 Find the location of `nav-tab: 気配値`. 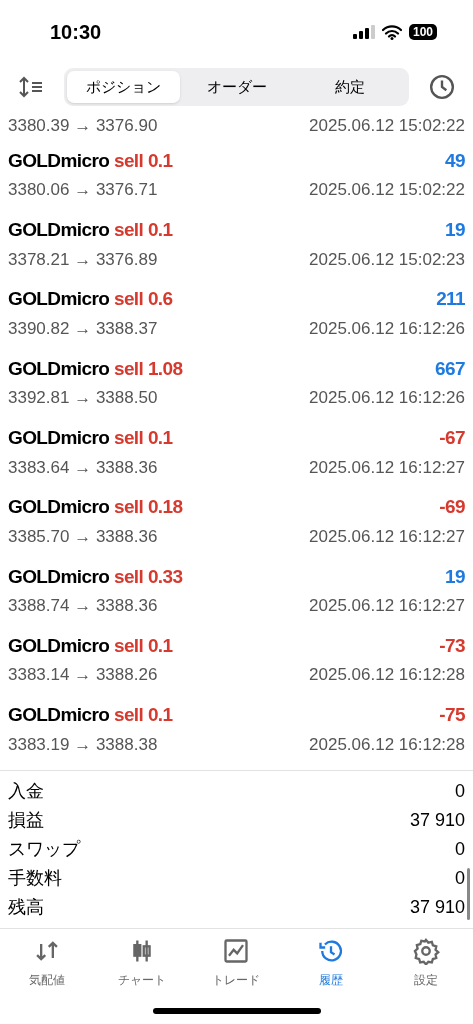

nav-tab: 気配値 is located at coordinates (47, 962).